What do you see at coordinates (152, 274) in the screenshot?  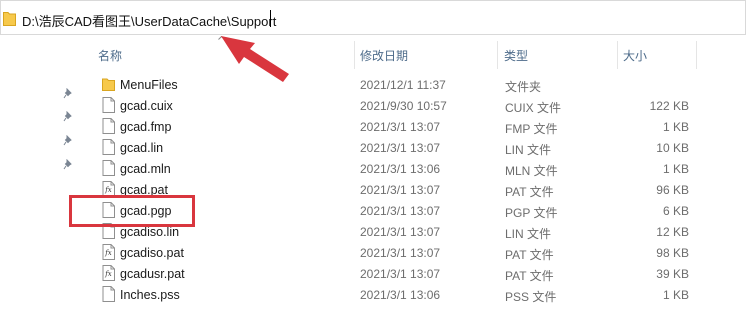 I see `file-name: gcadusr.pat` at bounding box center [152, 274].